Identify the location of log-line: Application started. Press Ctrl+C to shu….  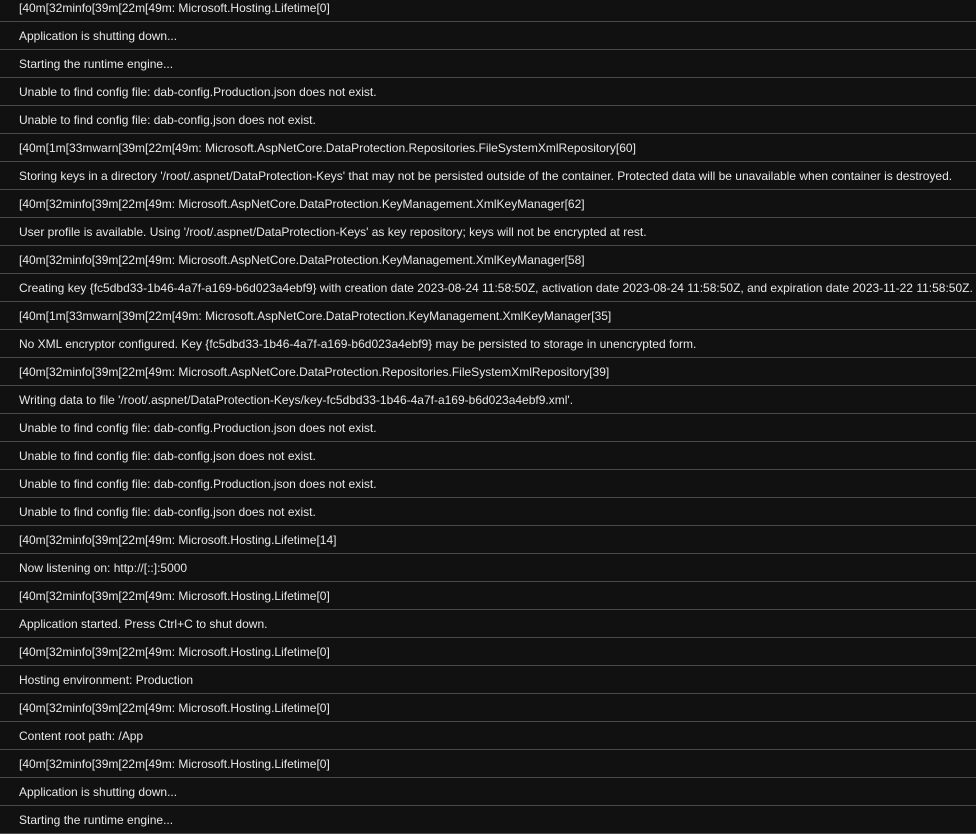
(488, 624).